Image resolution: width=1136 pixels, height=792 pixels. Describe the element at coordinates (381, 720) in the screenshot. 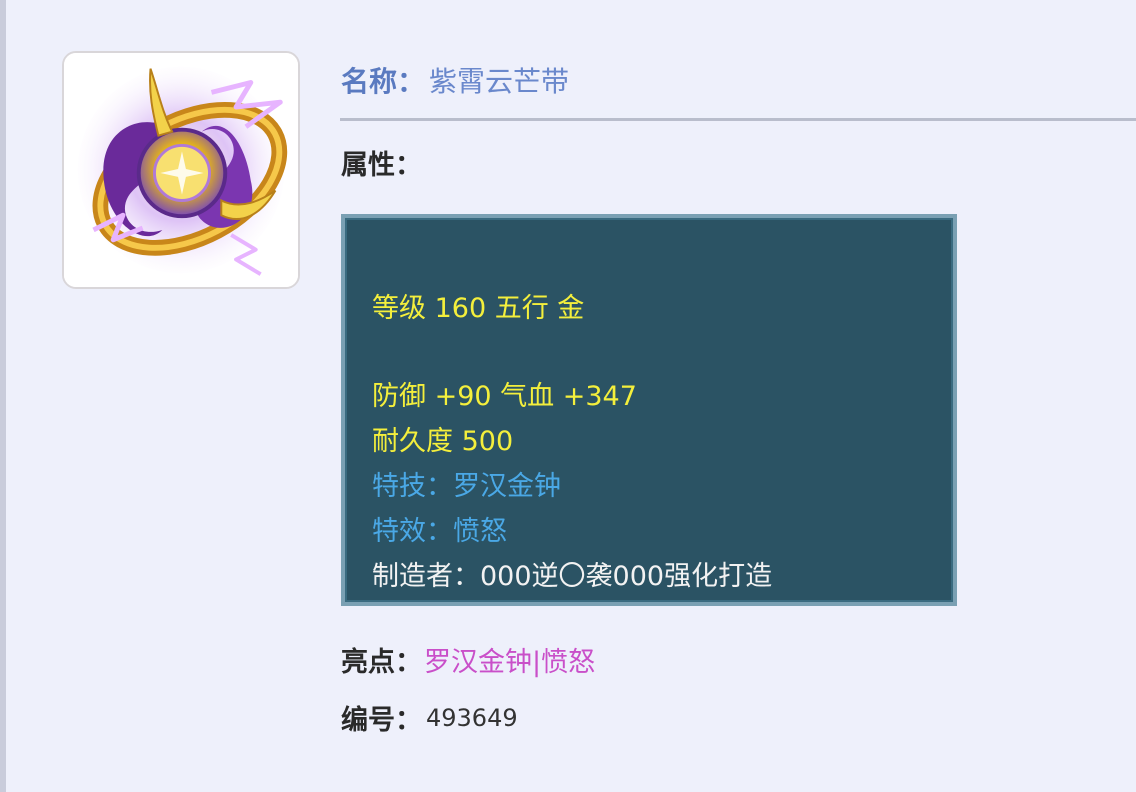

I see `serial-label: 编号：` at that location.